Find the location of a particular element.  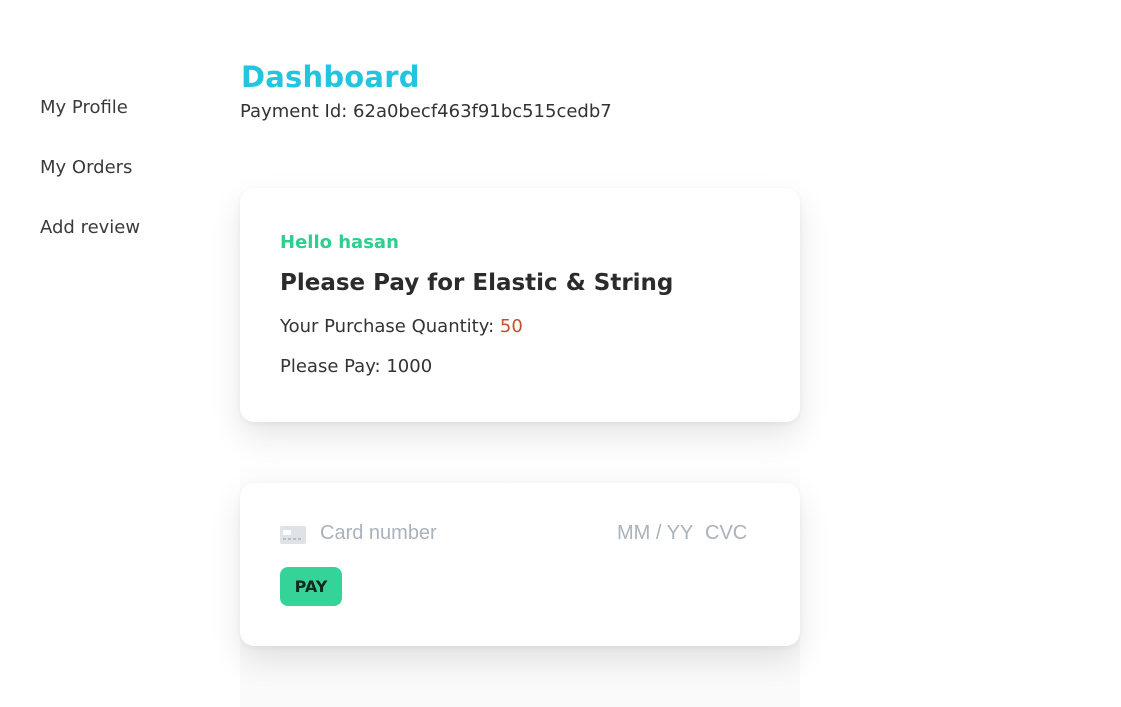

card-cvc-input: CVC is located at coordinates (726, 533).